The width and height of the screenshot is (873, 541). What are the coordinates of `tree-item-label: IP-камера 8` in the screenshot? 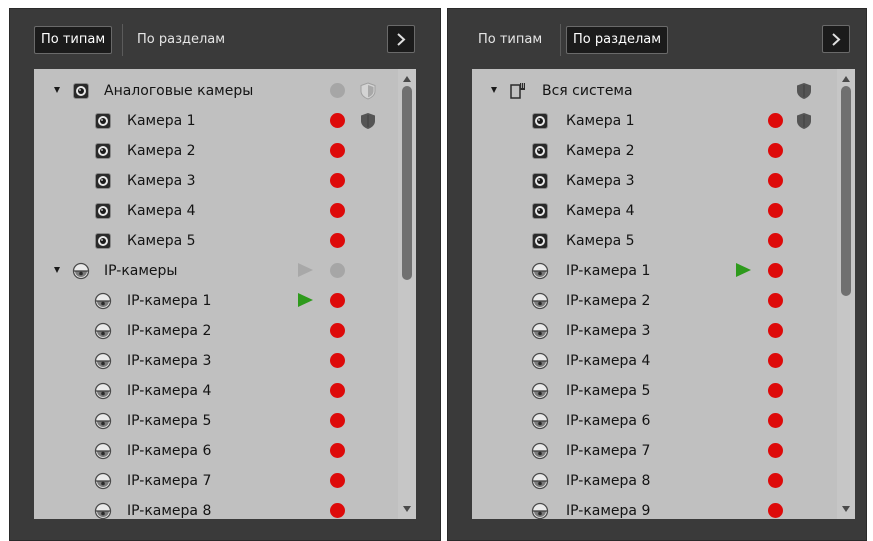 It's located at (169, 511).